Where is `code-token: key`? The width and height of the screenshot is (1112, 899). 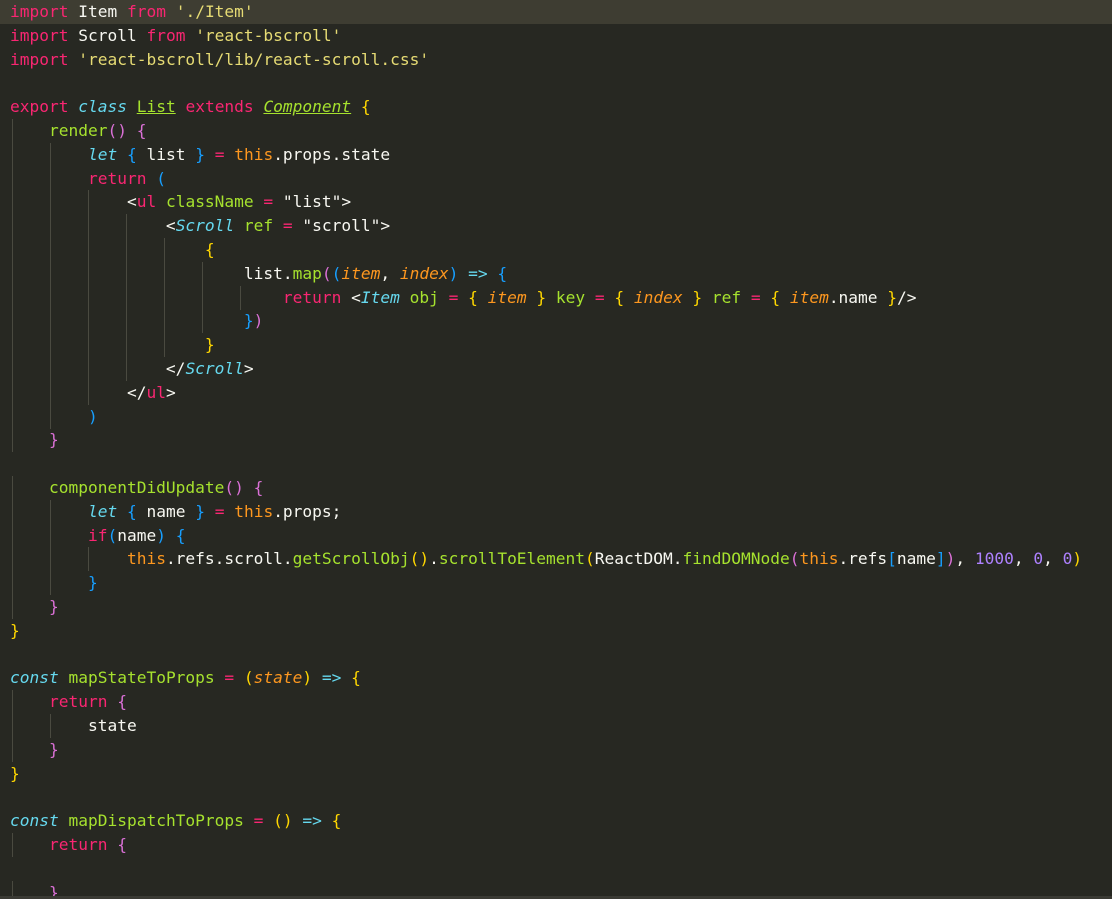
code-token: key is located at coordinates (570, 297).